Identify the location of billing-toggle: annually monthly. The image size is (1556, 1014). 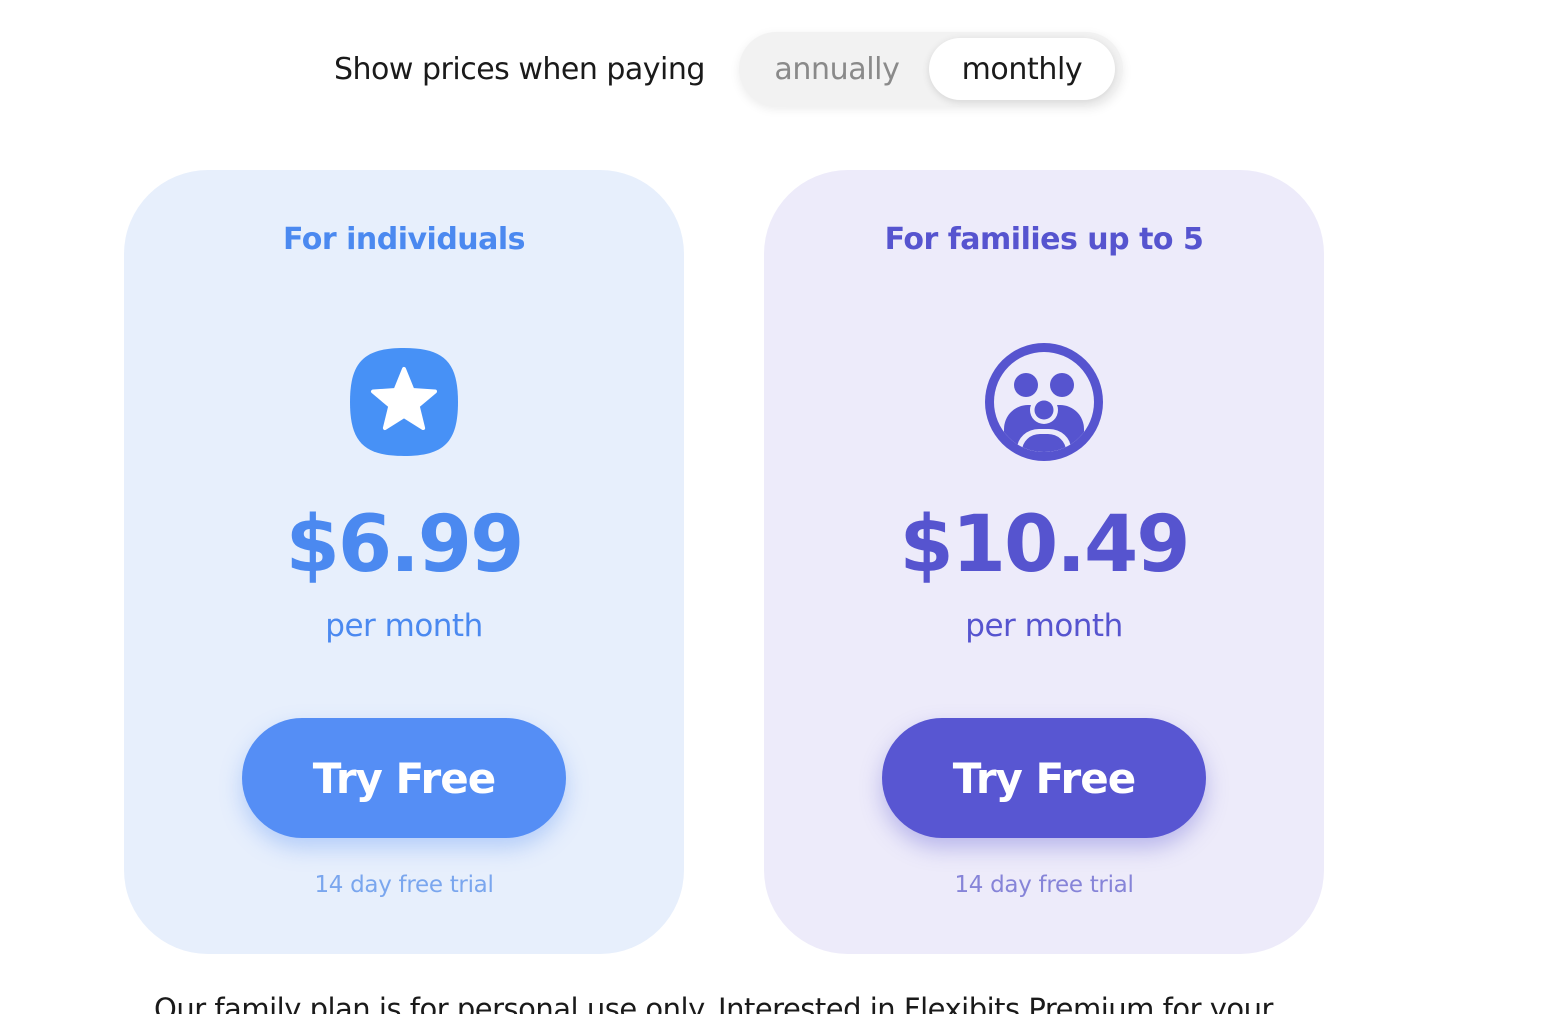
(930, 69).